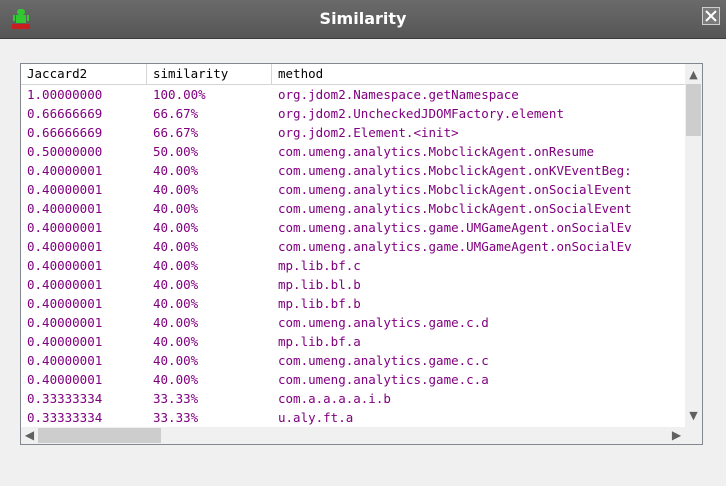  Describe the element at coordinates (693, 110) in the screenshot. I see `vertical-scroll-thumb` at that location.